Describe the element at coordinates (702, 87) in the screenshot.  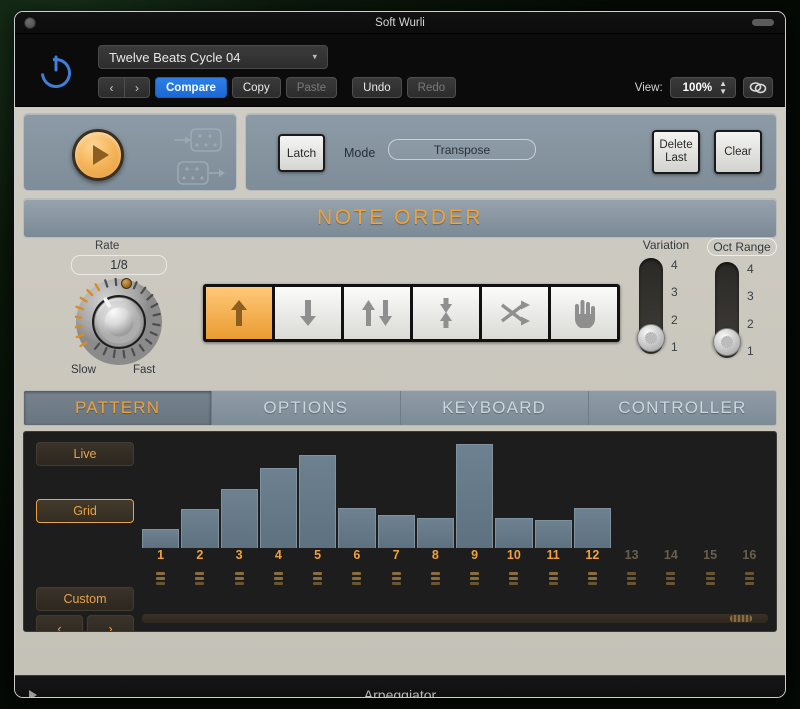
I see `zoom-stepper: 100% ▲ ▼` at that location.